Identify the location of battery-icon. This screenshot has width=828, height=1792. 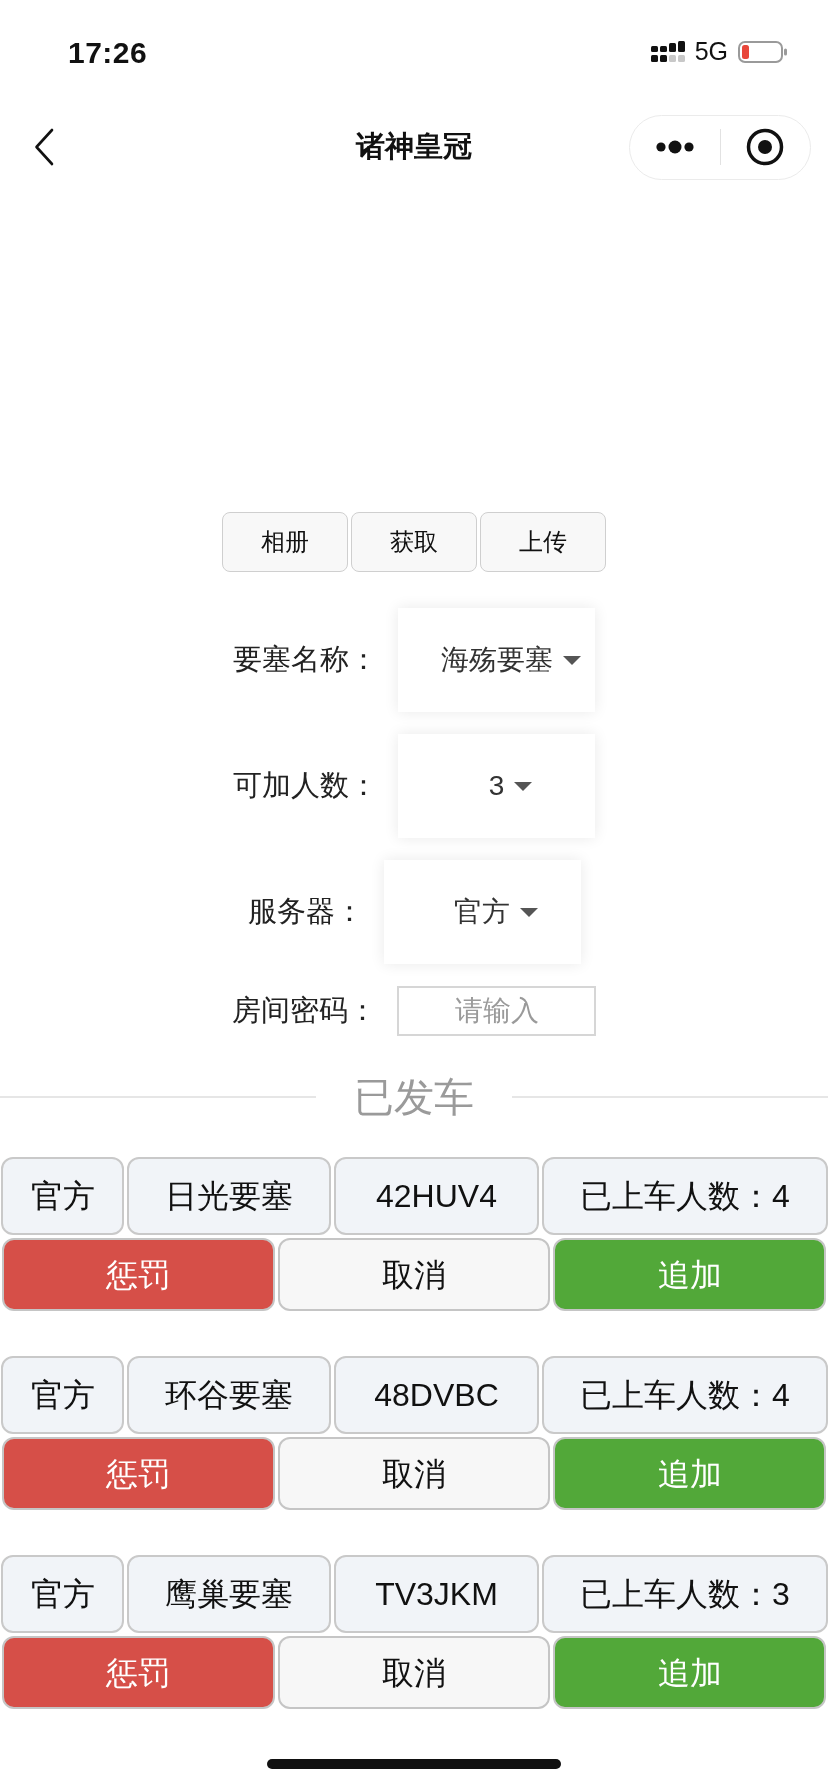
(763, 52).